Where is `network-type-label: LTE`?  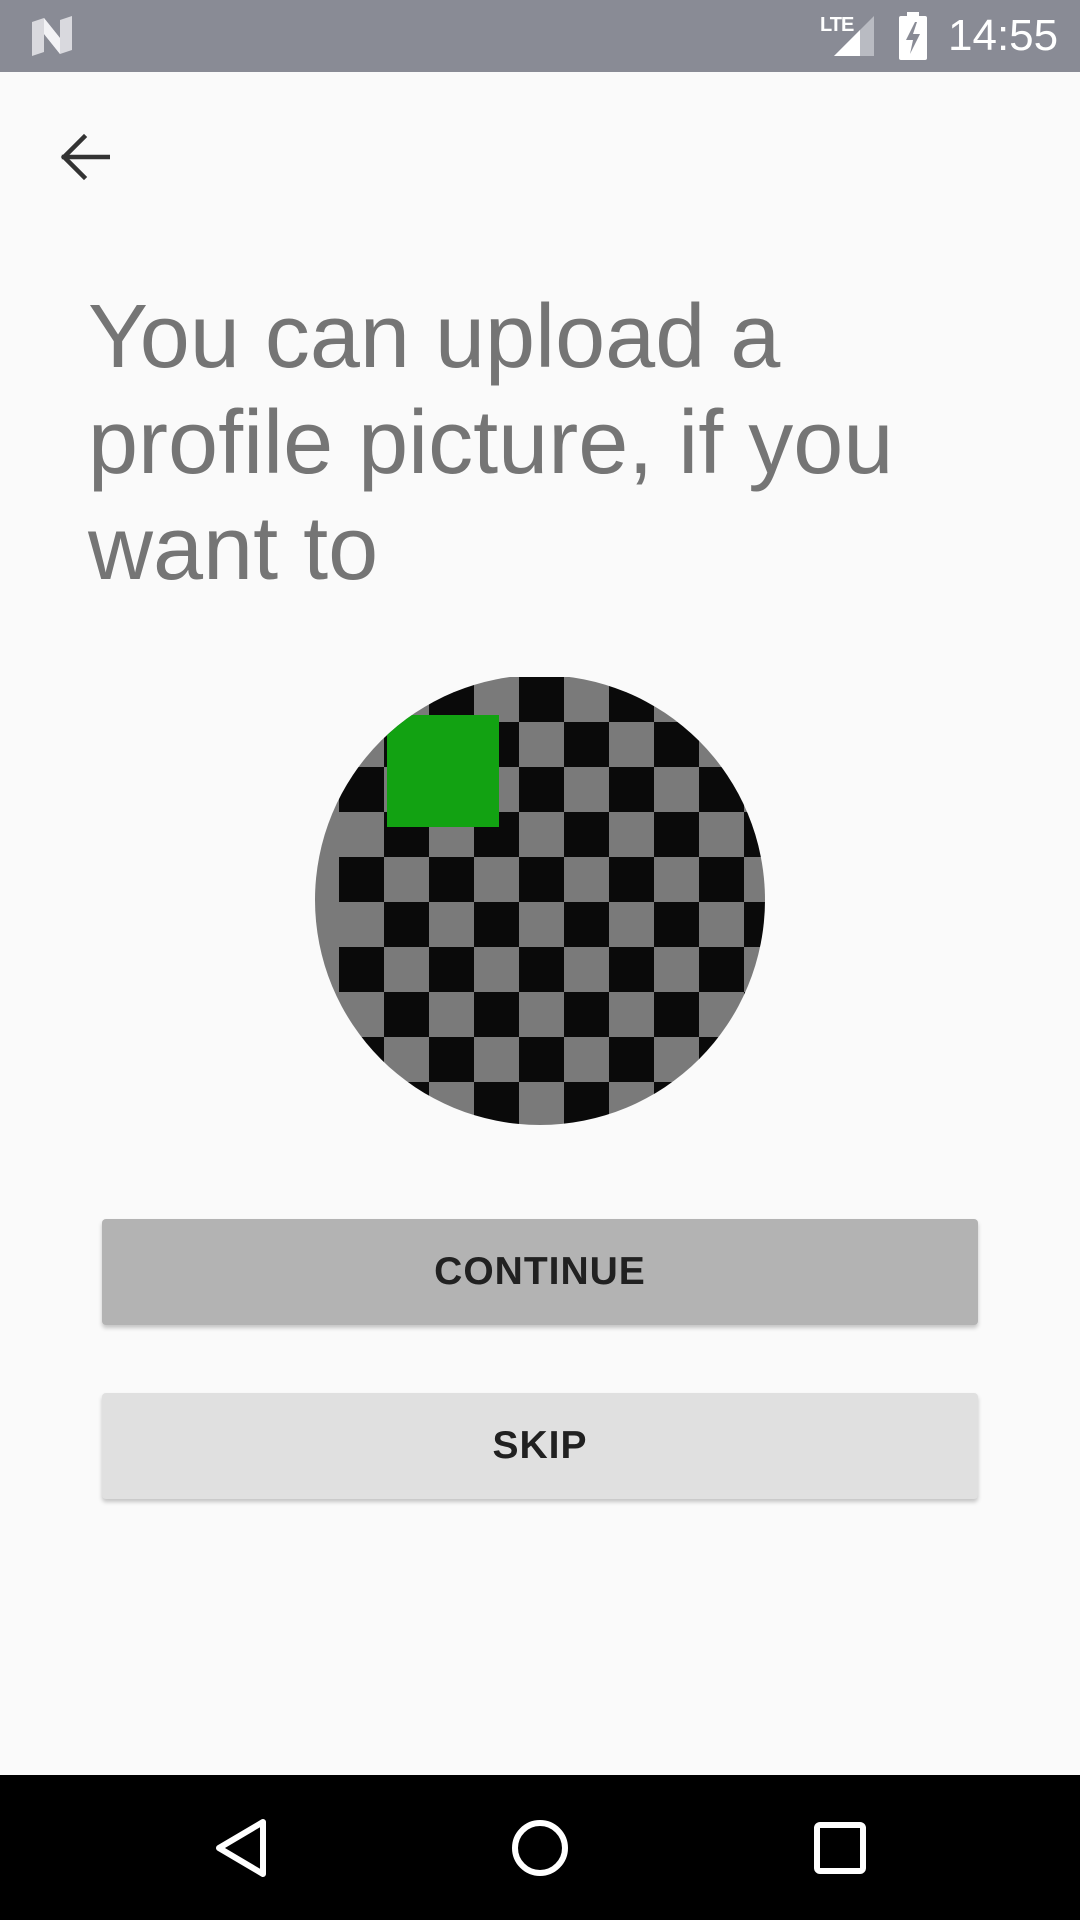
network-type-label: LTE is located at coordinates (837, 25).